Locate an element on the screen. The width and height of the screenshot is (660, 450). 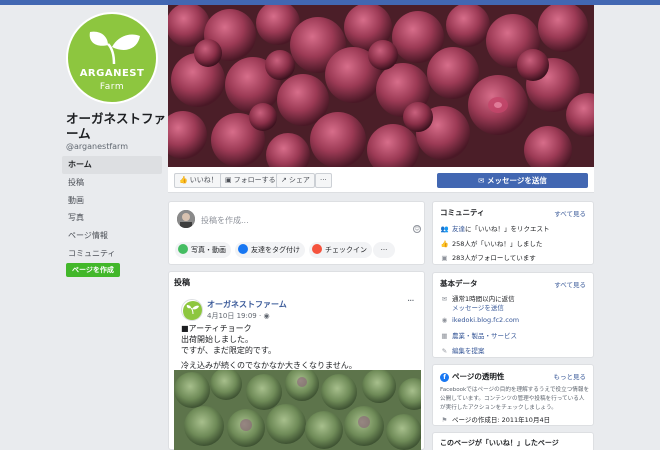
nav-item-page-info: ページ情報 is located at coordinates (112, 236).